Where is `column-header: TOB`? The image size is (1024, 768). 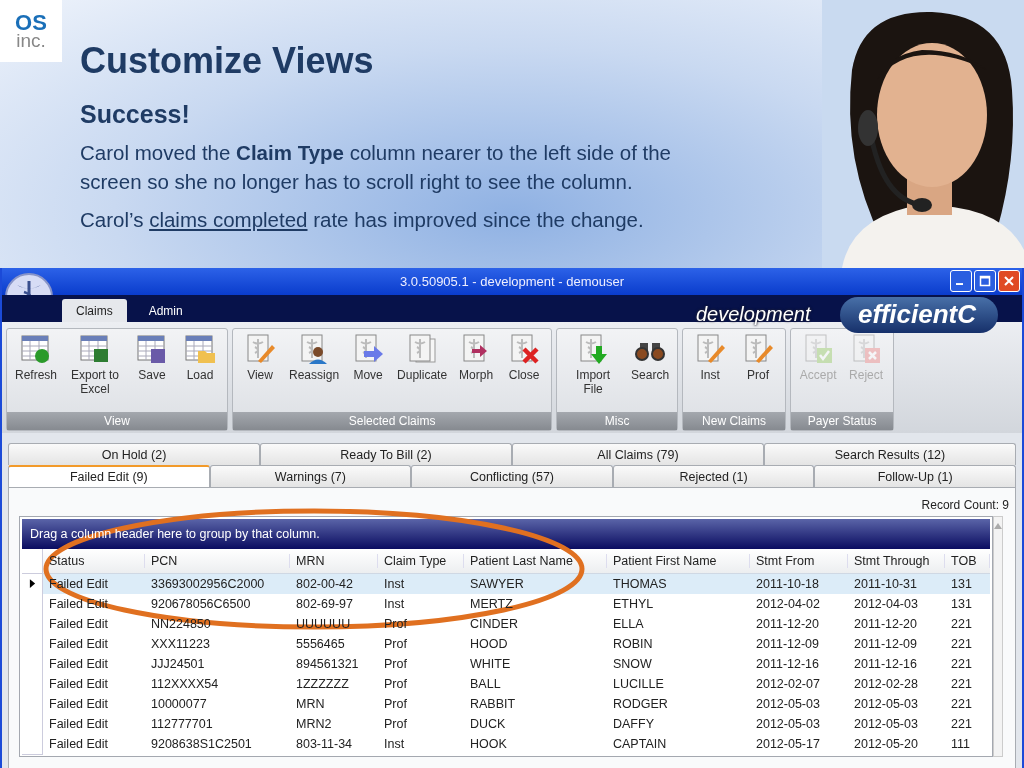
column-header: TOB is located at coordinates (967, 561).